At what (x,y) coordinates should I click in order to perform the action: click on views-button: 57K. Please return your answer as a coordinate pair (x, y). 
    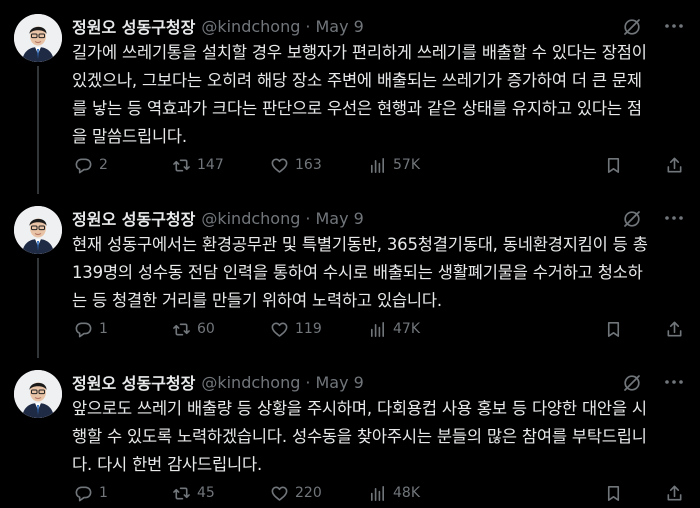
    Looking at the image, I should click on (417, 165).